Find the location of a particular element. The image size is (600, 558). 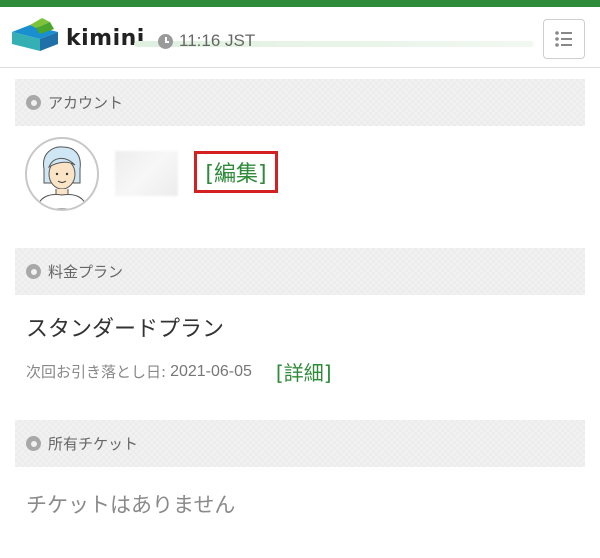

next-debit-date: 2021-06-05 is located at coordinates (211, 371).